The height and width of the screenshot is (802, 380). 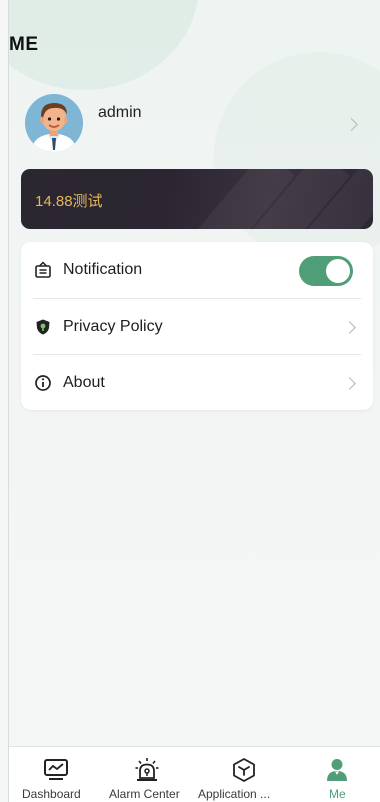 What do you see at coordinates (337, 770) in the screenshot?
I see `person-icon` at bounding box center [337, 770].